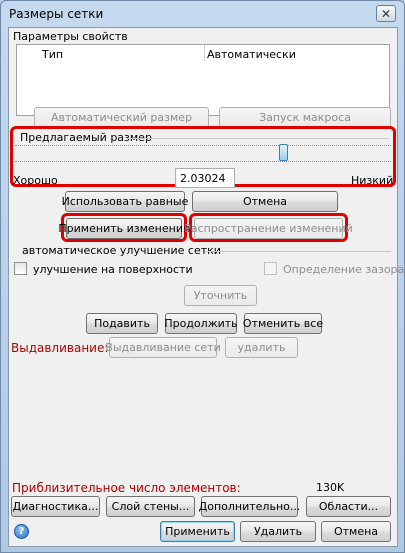 The height and width of the screenshot is (553, 405). Describe the element at coordinates (197, 531) in the screenshot. I see `apply-button: Применить` at that location.